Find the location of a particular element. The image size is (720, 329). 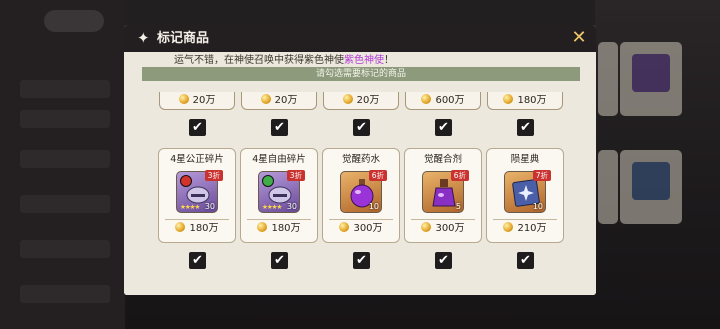

item-name: 觉醒药水 is located at coordinates (360, 159).